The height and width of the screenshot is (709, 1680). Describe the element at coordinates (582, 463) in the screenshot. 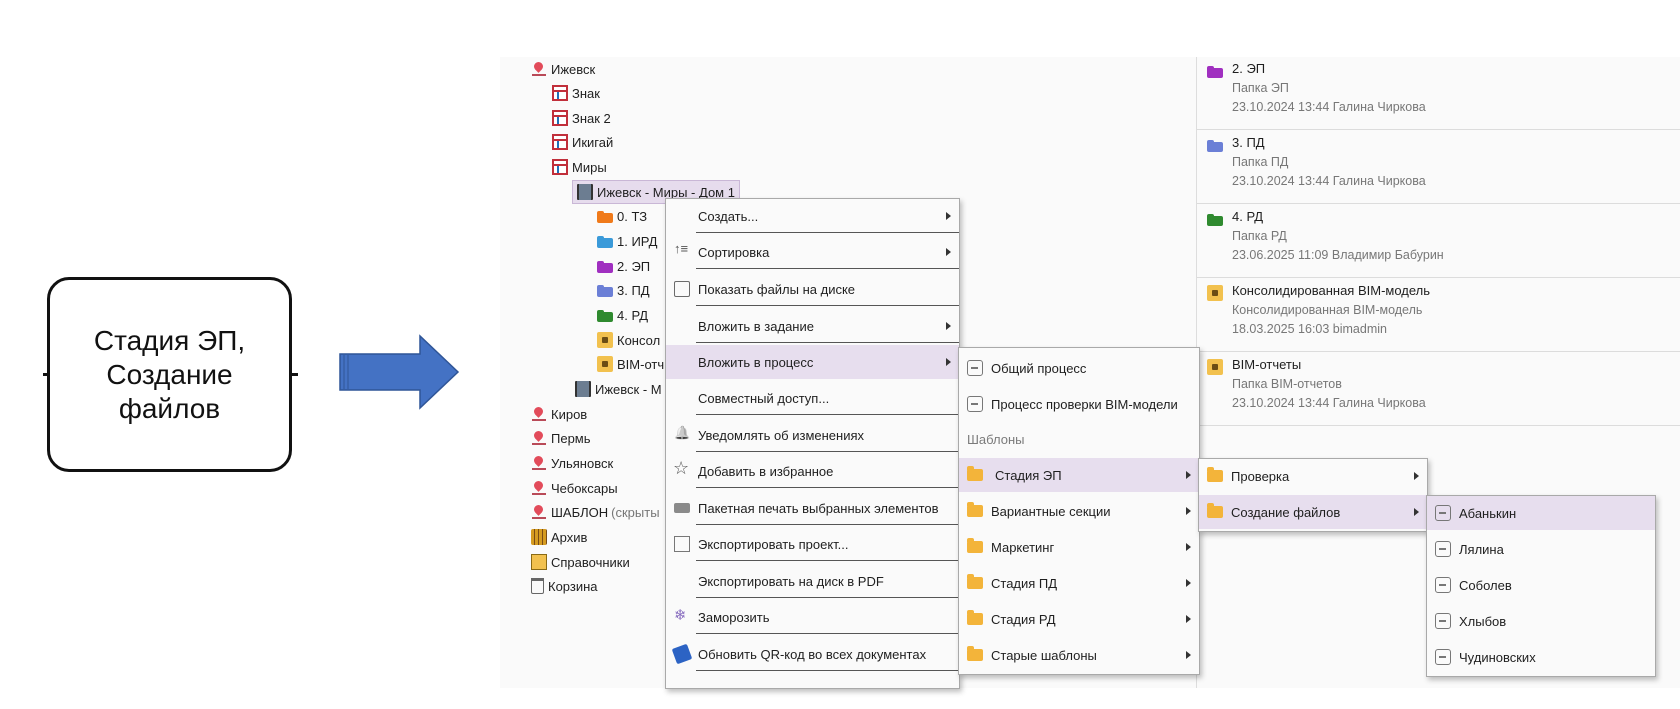

I see `tree-item-label: Ульяновск` at that location.